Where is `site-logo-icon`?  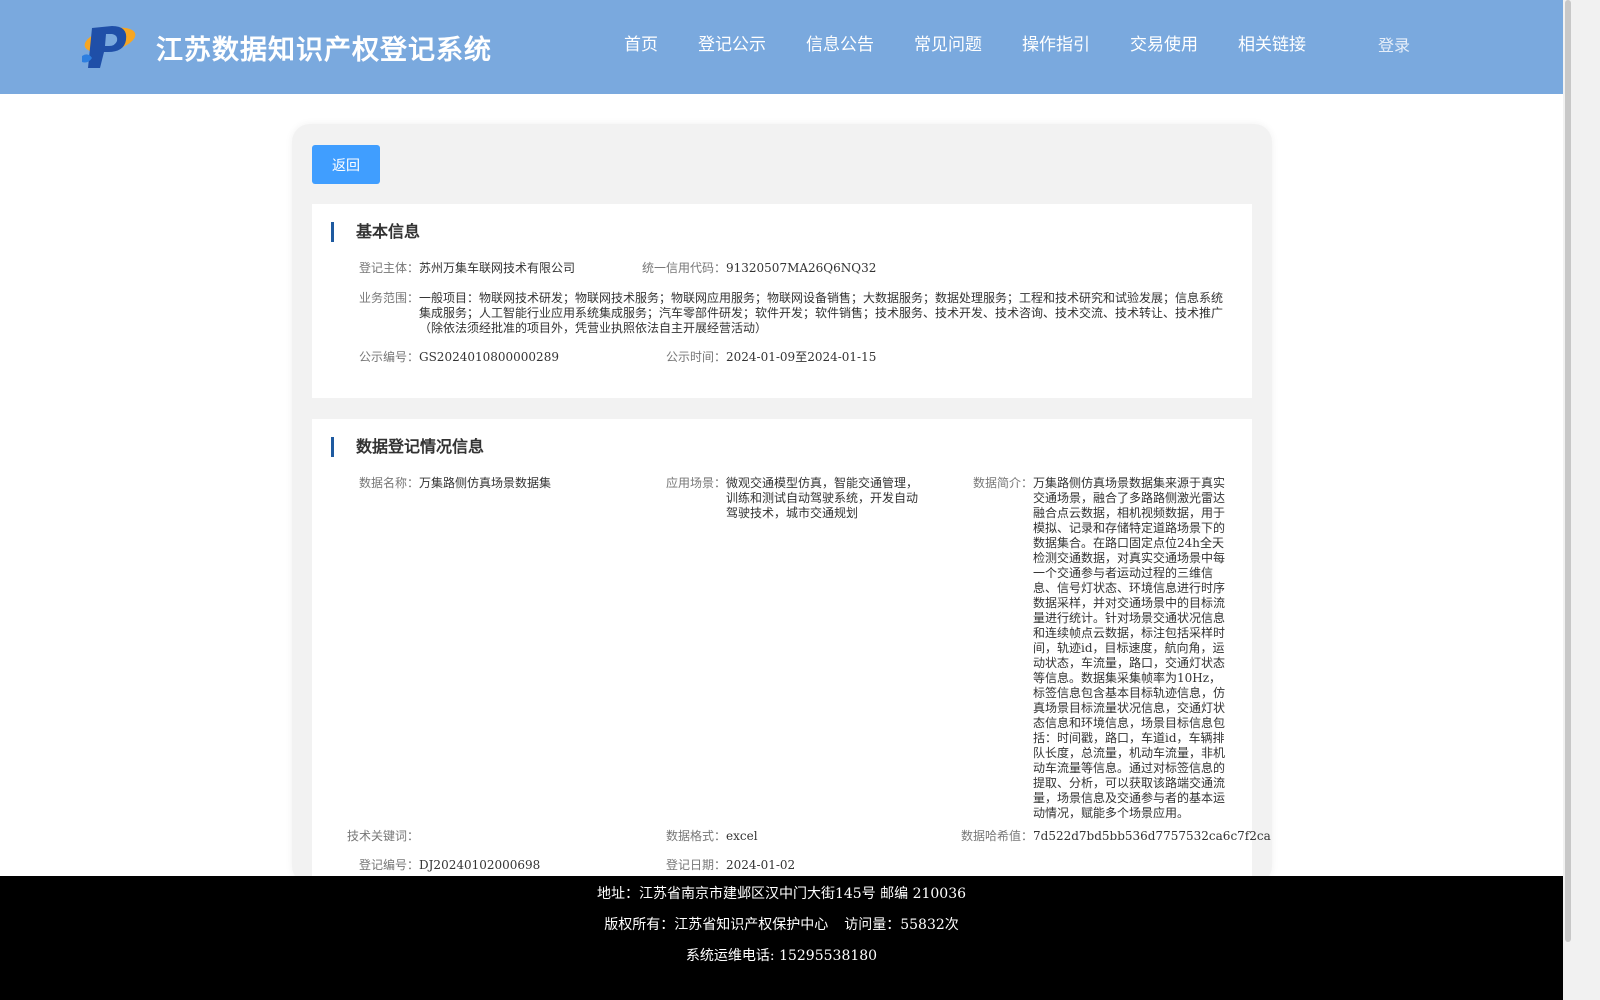
site-logo-icon is located at coordinates (108, 44).